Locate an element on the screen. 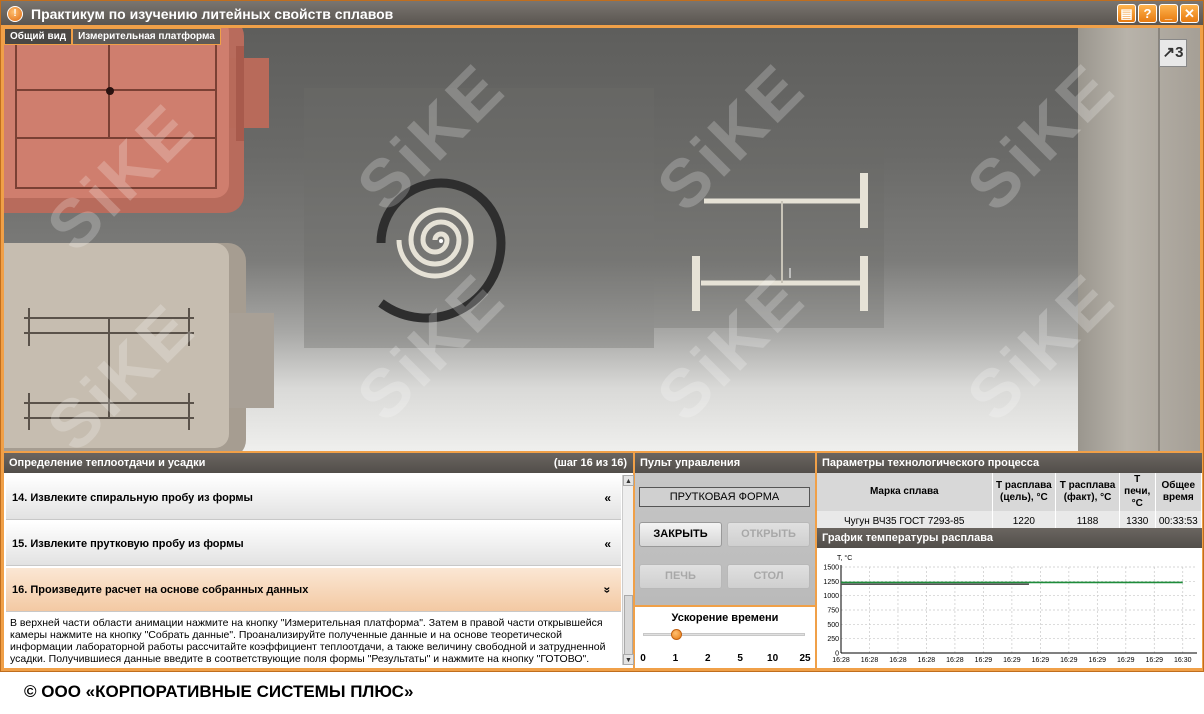 The image size is (1204, 714). journal-icon: ▤ is located at coordinates (1126, 13).